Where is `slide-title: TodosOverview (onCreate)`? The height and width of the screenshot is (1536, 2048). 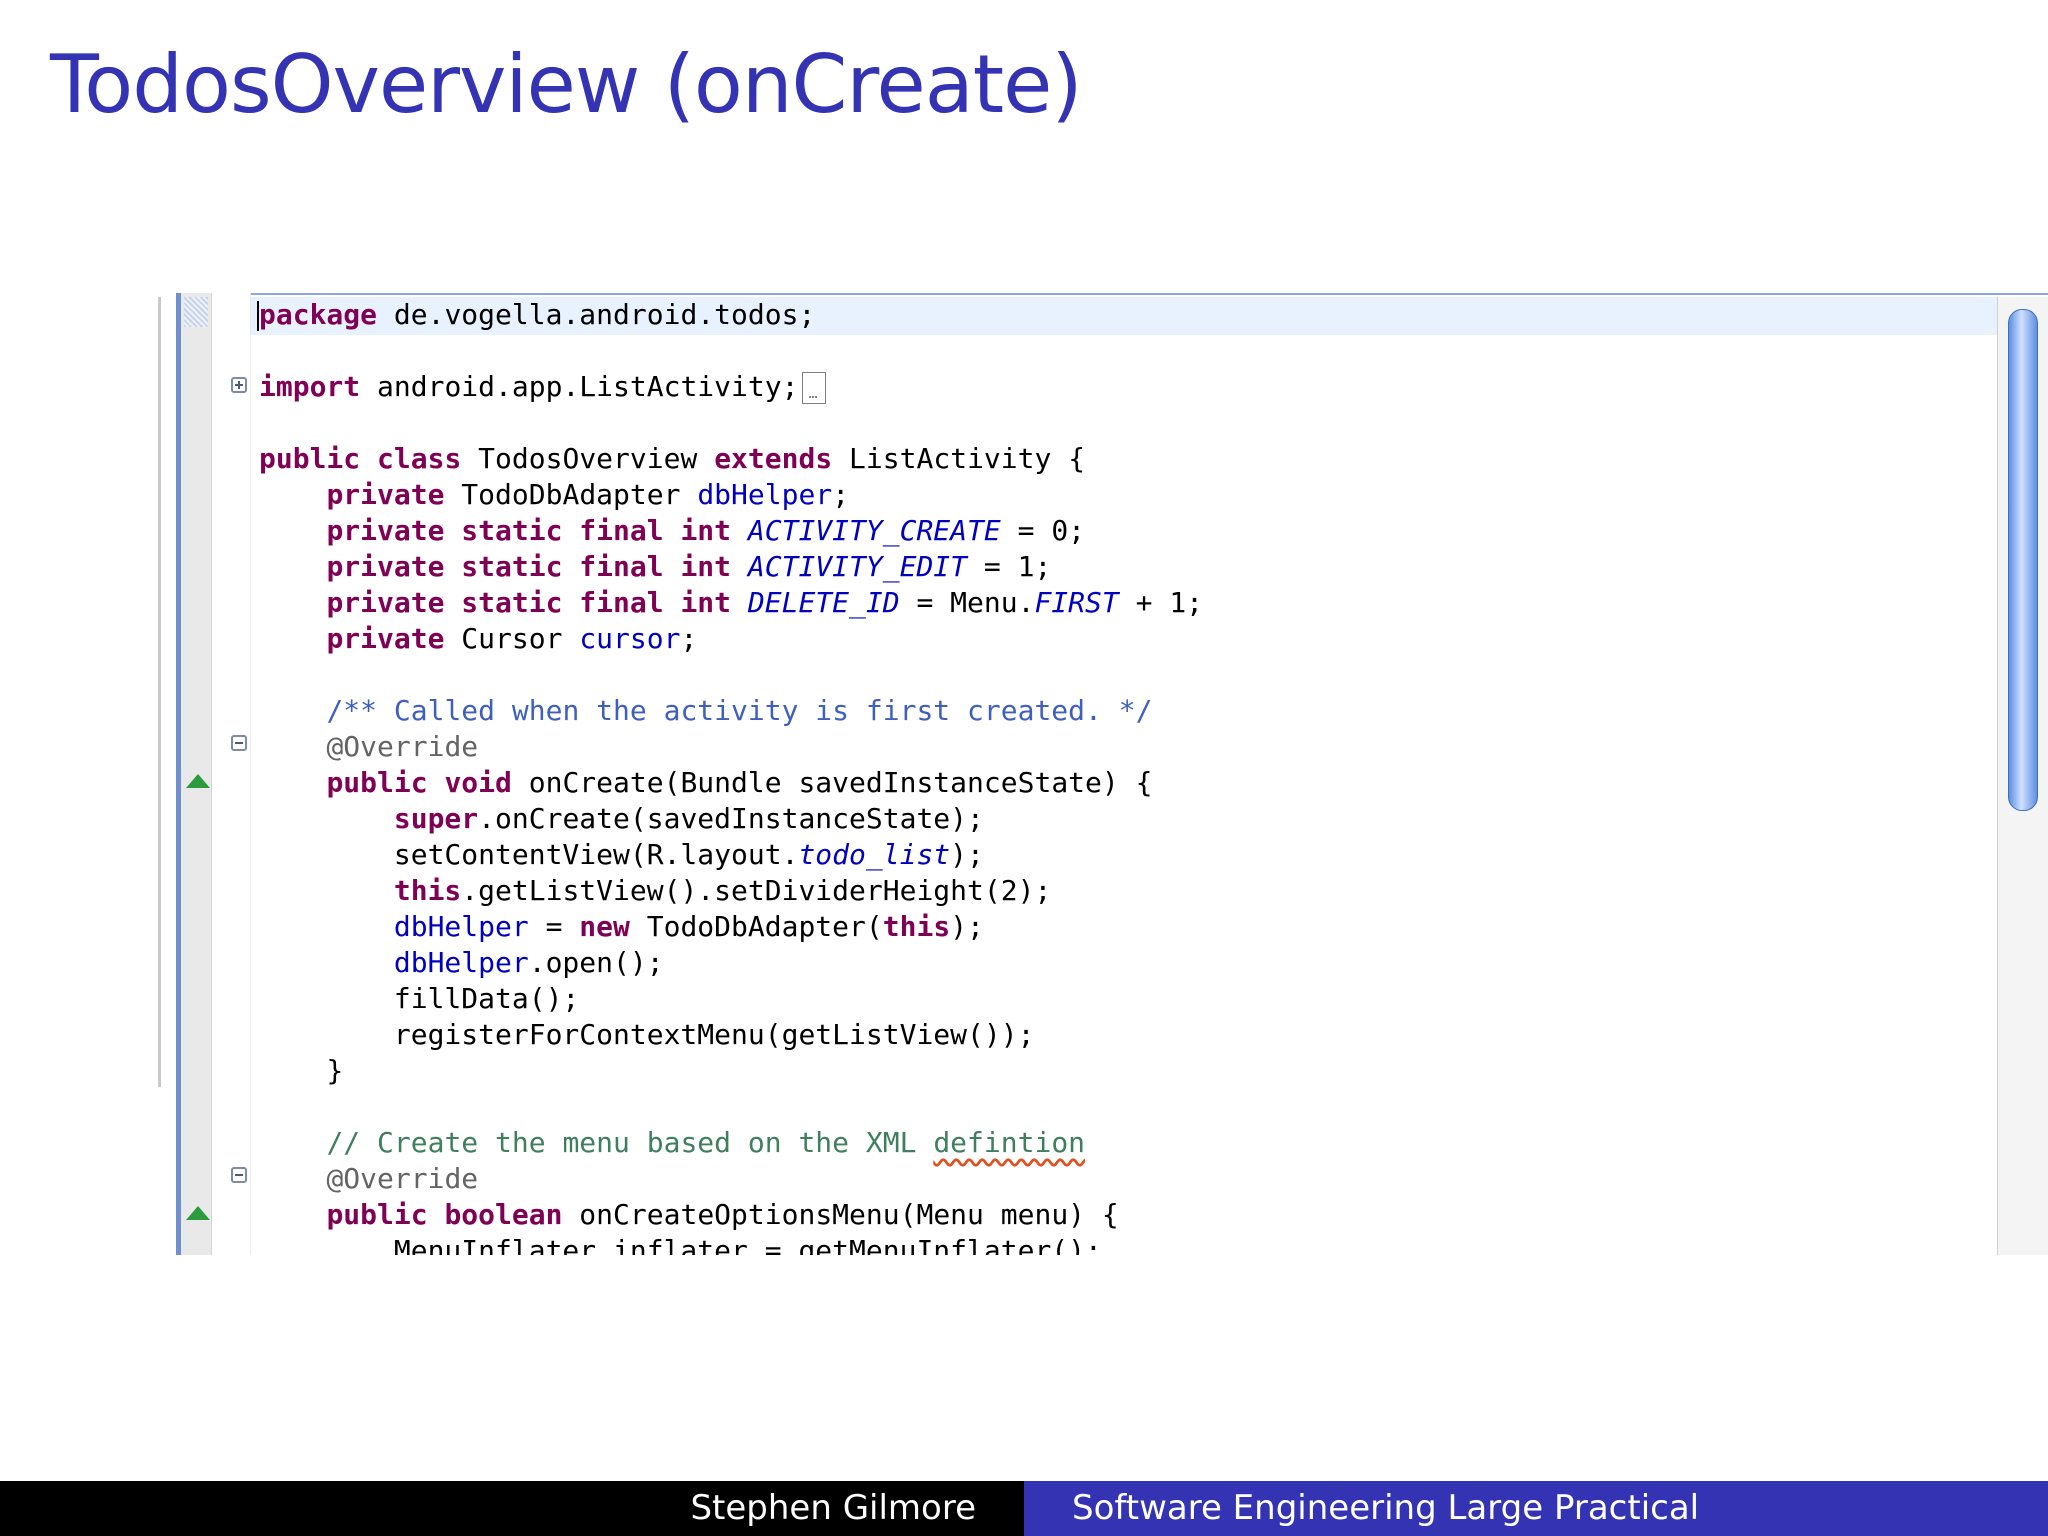 slide-title: TodosOverview (onCreate) is located at coordinates (566, 84).